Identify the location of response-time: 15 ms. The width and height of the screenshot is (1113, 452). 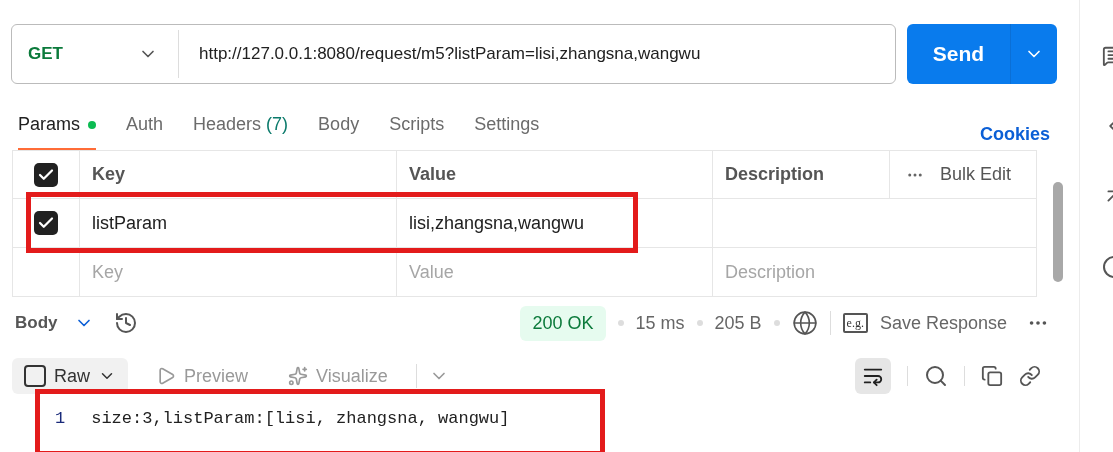
(660, 323).